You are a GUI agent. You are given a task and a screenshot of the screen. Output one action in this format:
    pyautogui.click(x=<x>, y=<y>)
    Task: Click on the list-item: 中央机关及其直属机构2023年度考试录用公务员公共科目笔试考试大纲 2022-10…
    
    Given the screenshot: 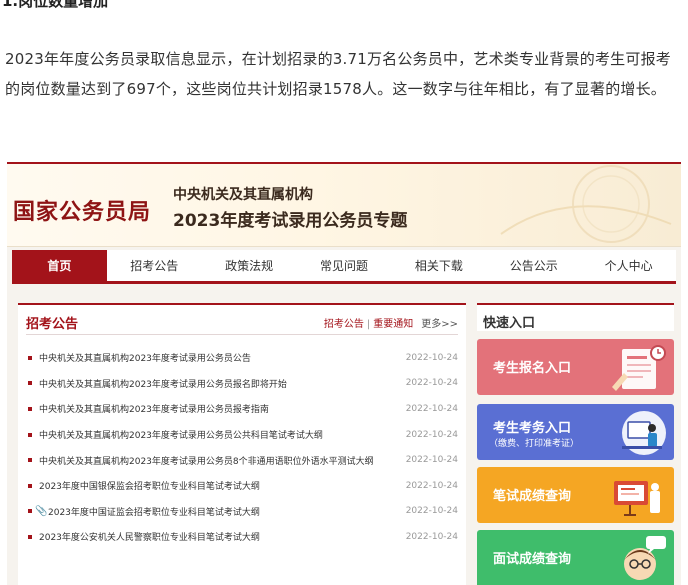 What is the action you would take?
    pyautogui.click(x=243, y=435)
    